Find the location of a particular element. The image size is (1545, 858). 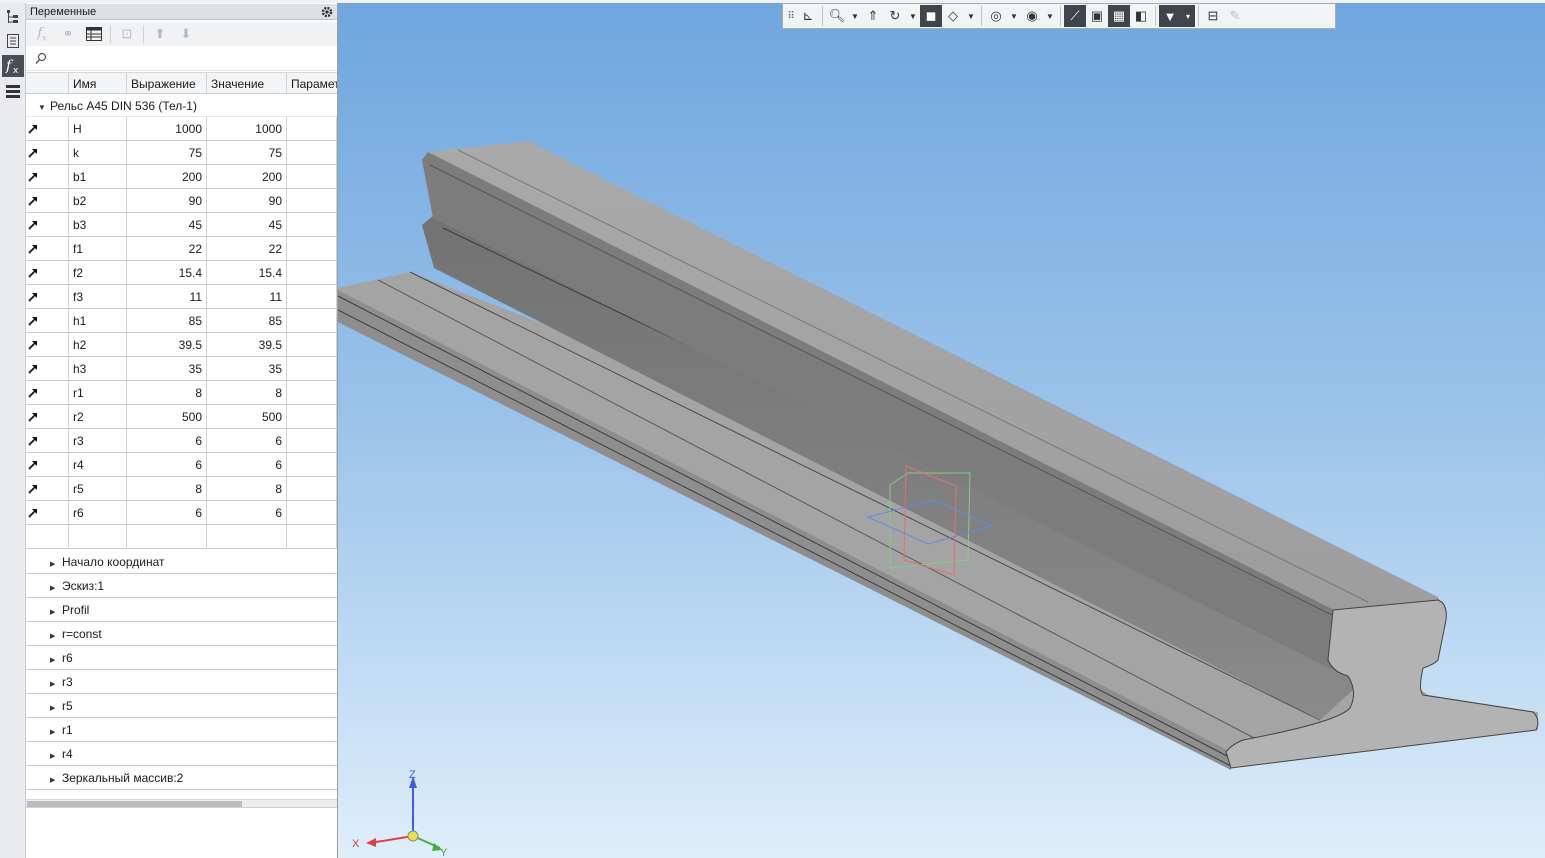

visibility-icon: ◉ is located at coordinates (1032, 16).